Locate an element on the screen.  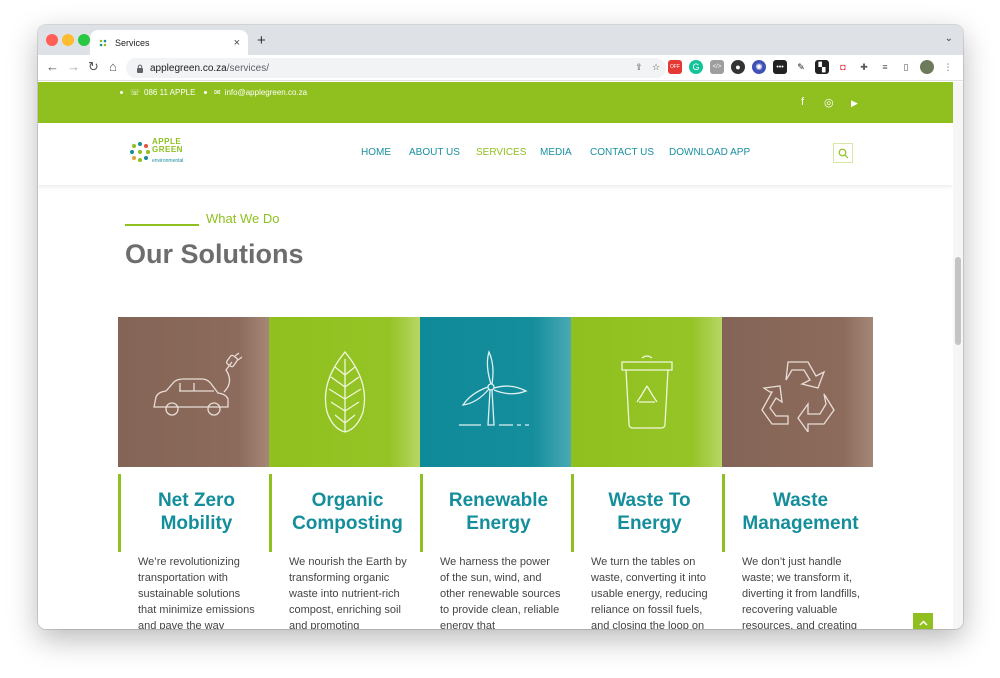
reload-icon: ↻ is located at coordinates (93, 67).